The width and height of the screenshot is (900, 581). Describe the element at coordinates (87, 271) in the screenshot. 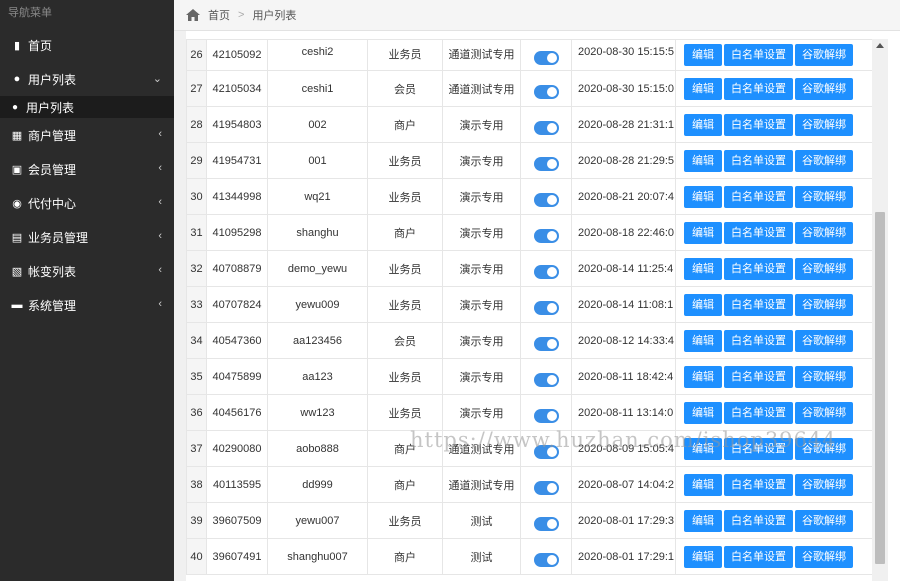

I see `sidebar-item: ▧ 帐变列表 ‹` at that location.